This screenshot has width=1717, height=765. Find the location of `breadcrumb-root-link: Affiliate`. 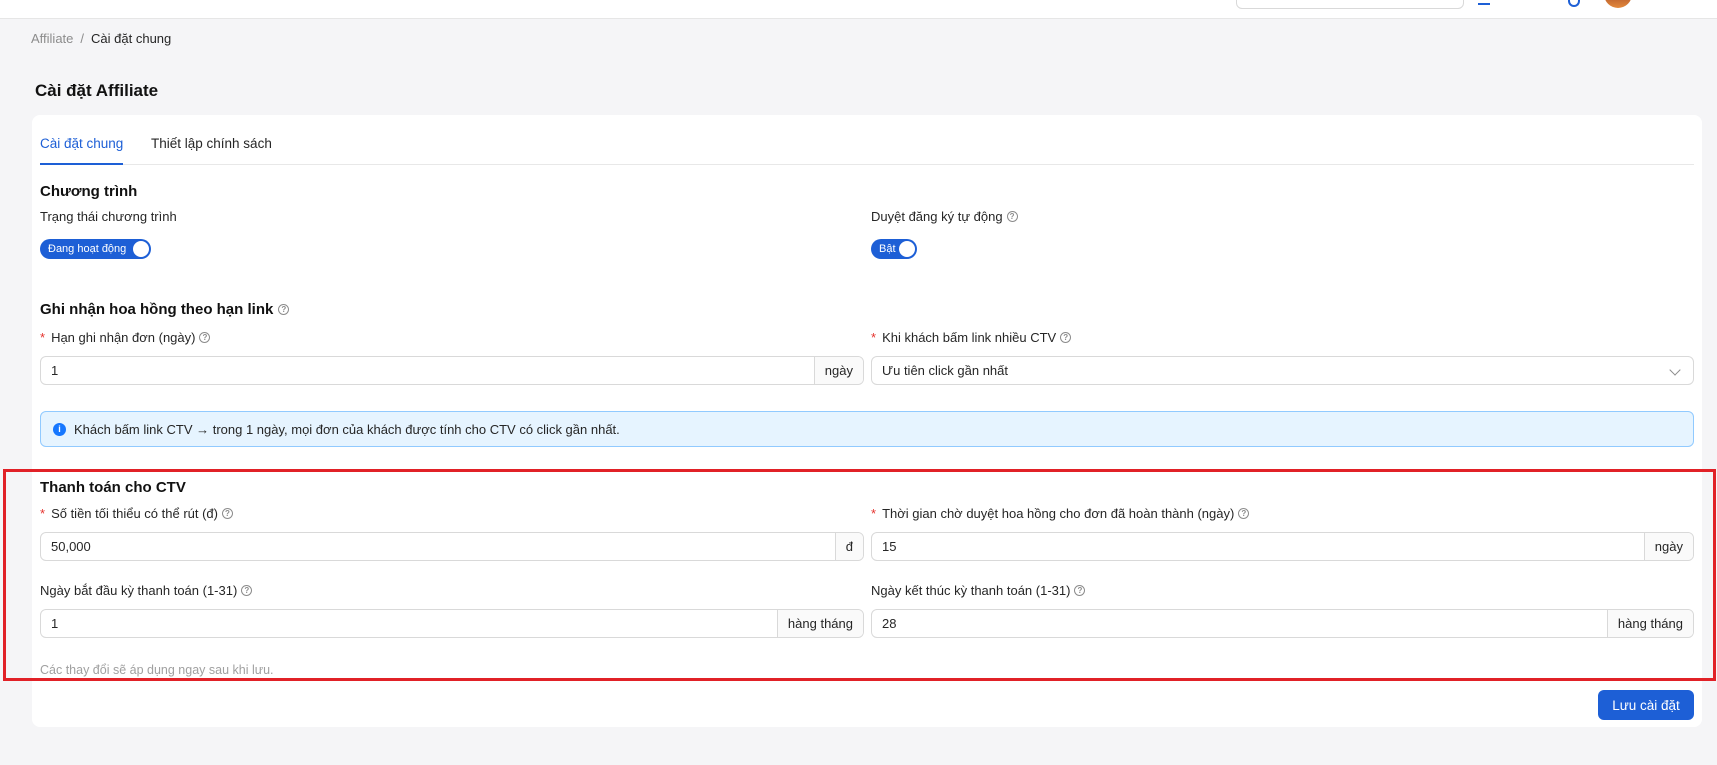

breadcrumb-root-link: Affiliate is located at coordinates (52, 38).